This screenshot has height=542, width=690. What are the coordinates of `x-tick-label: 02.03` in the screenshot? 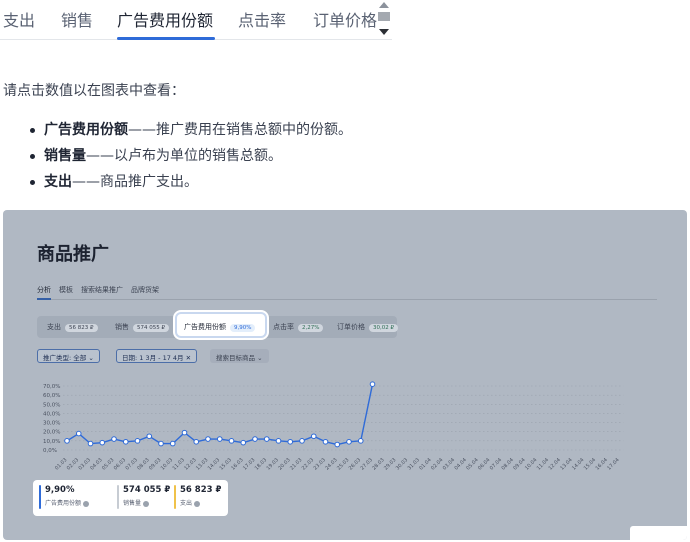 It's located at (73, 464).